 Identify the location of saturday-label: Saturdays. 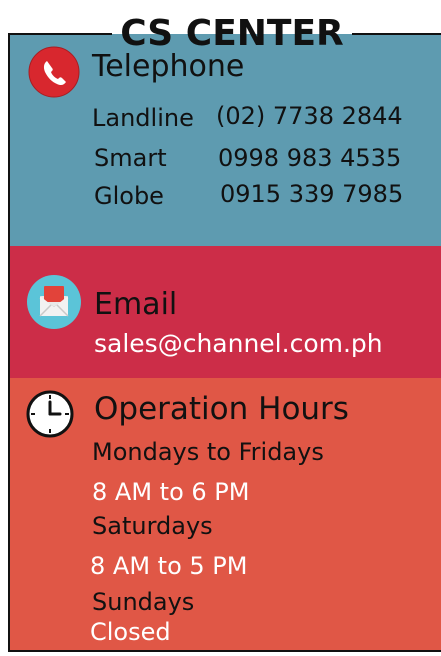
(152, 526).